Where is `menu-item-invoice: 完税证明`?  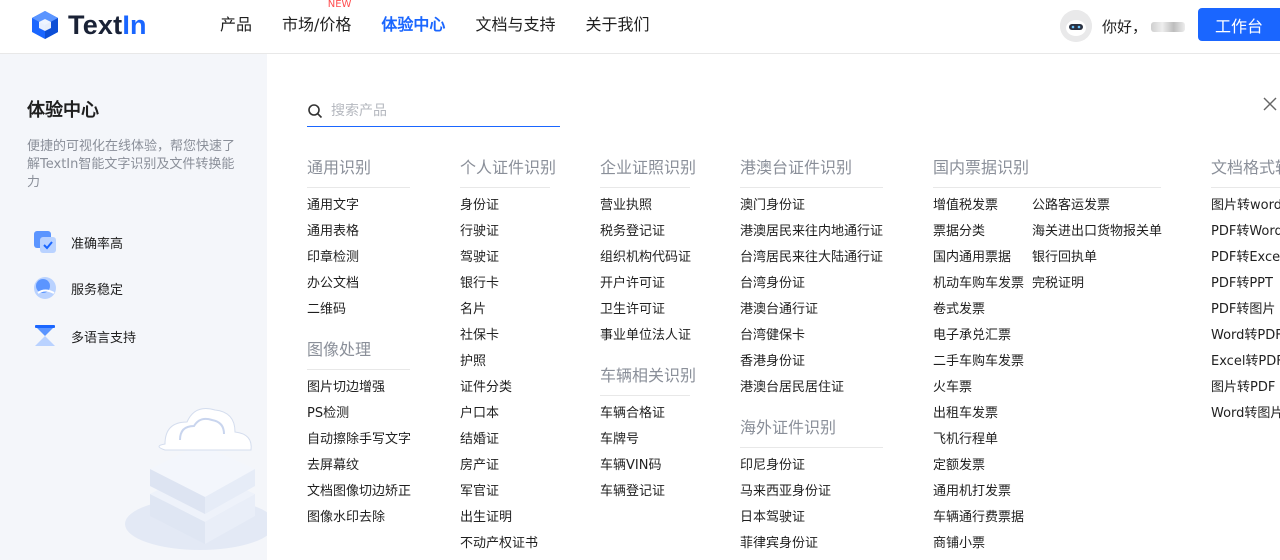
menu-item-invoice: 完税证明 is located at coordinates (1097, 284).